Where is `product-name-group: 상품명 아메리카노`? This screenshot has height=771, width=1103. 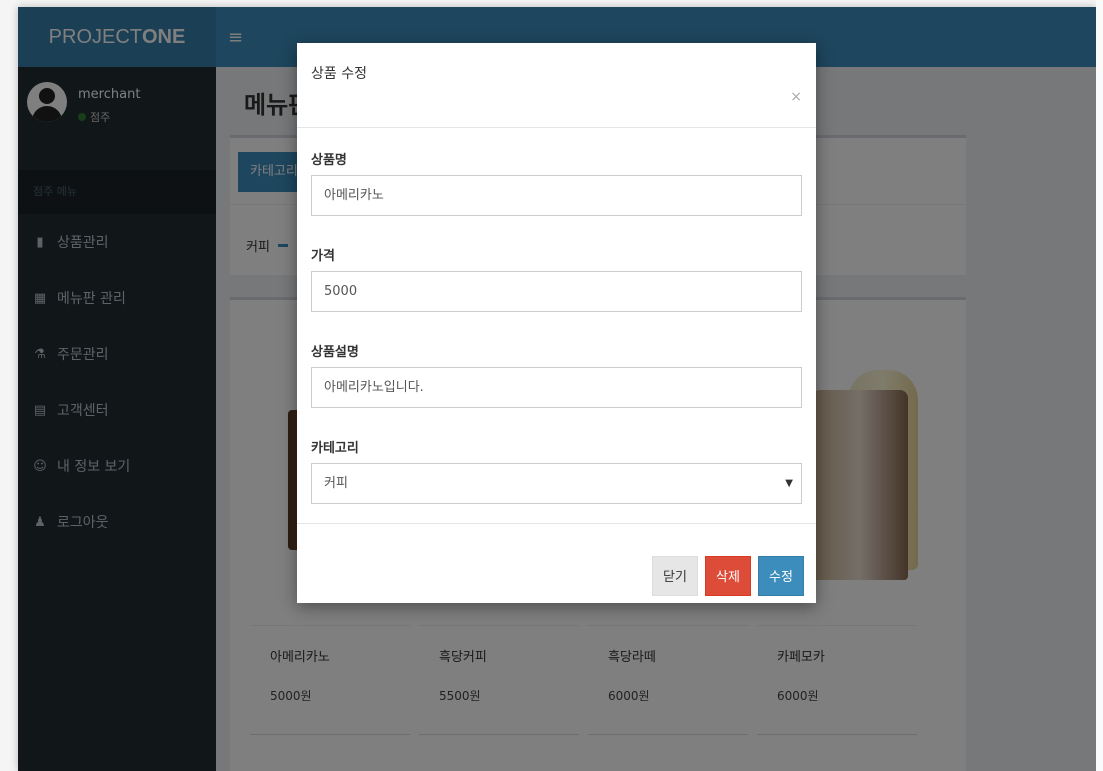 product-name-group: 상품명 아메리카노 is located at coordinates (556, 182).